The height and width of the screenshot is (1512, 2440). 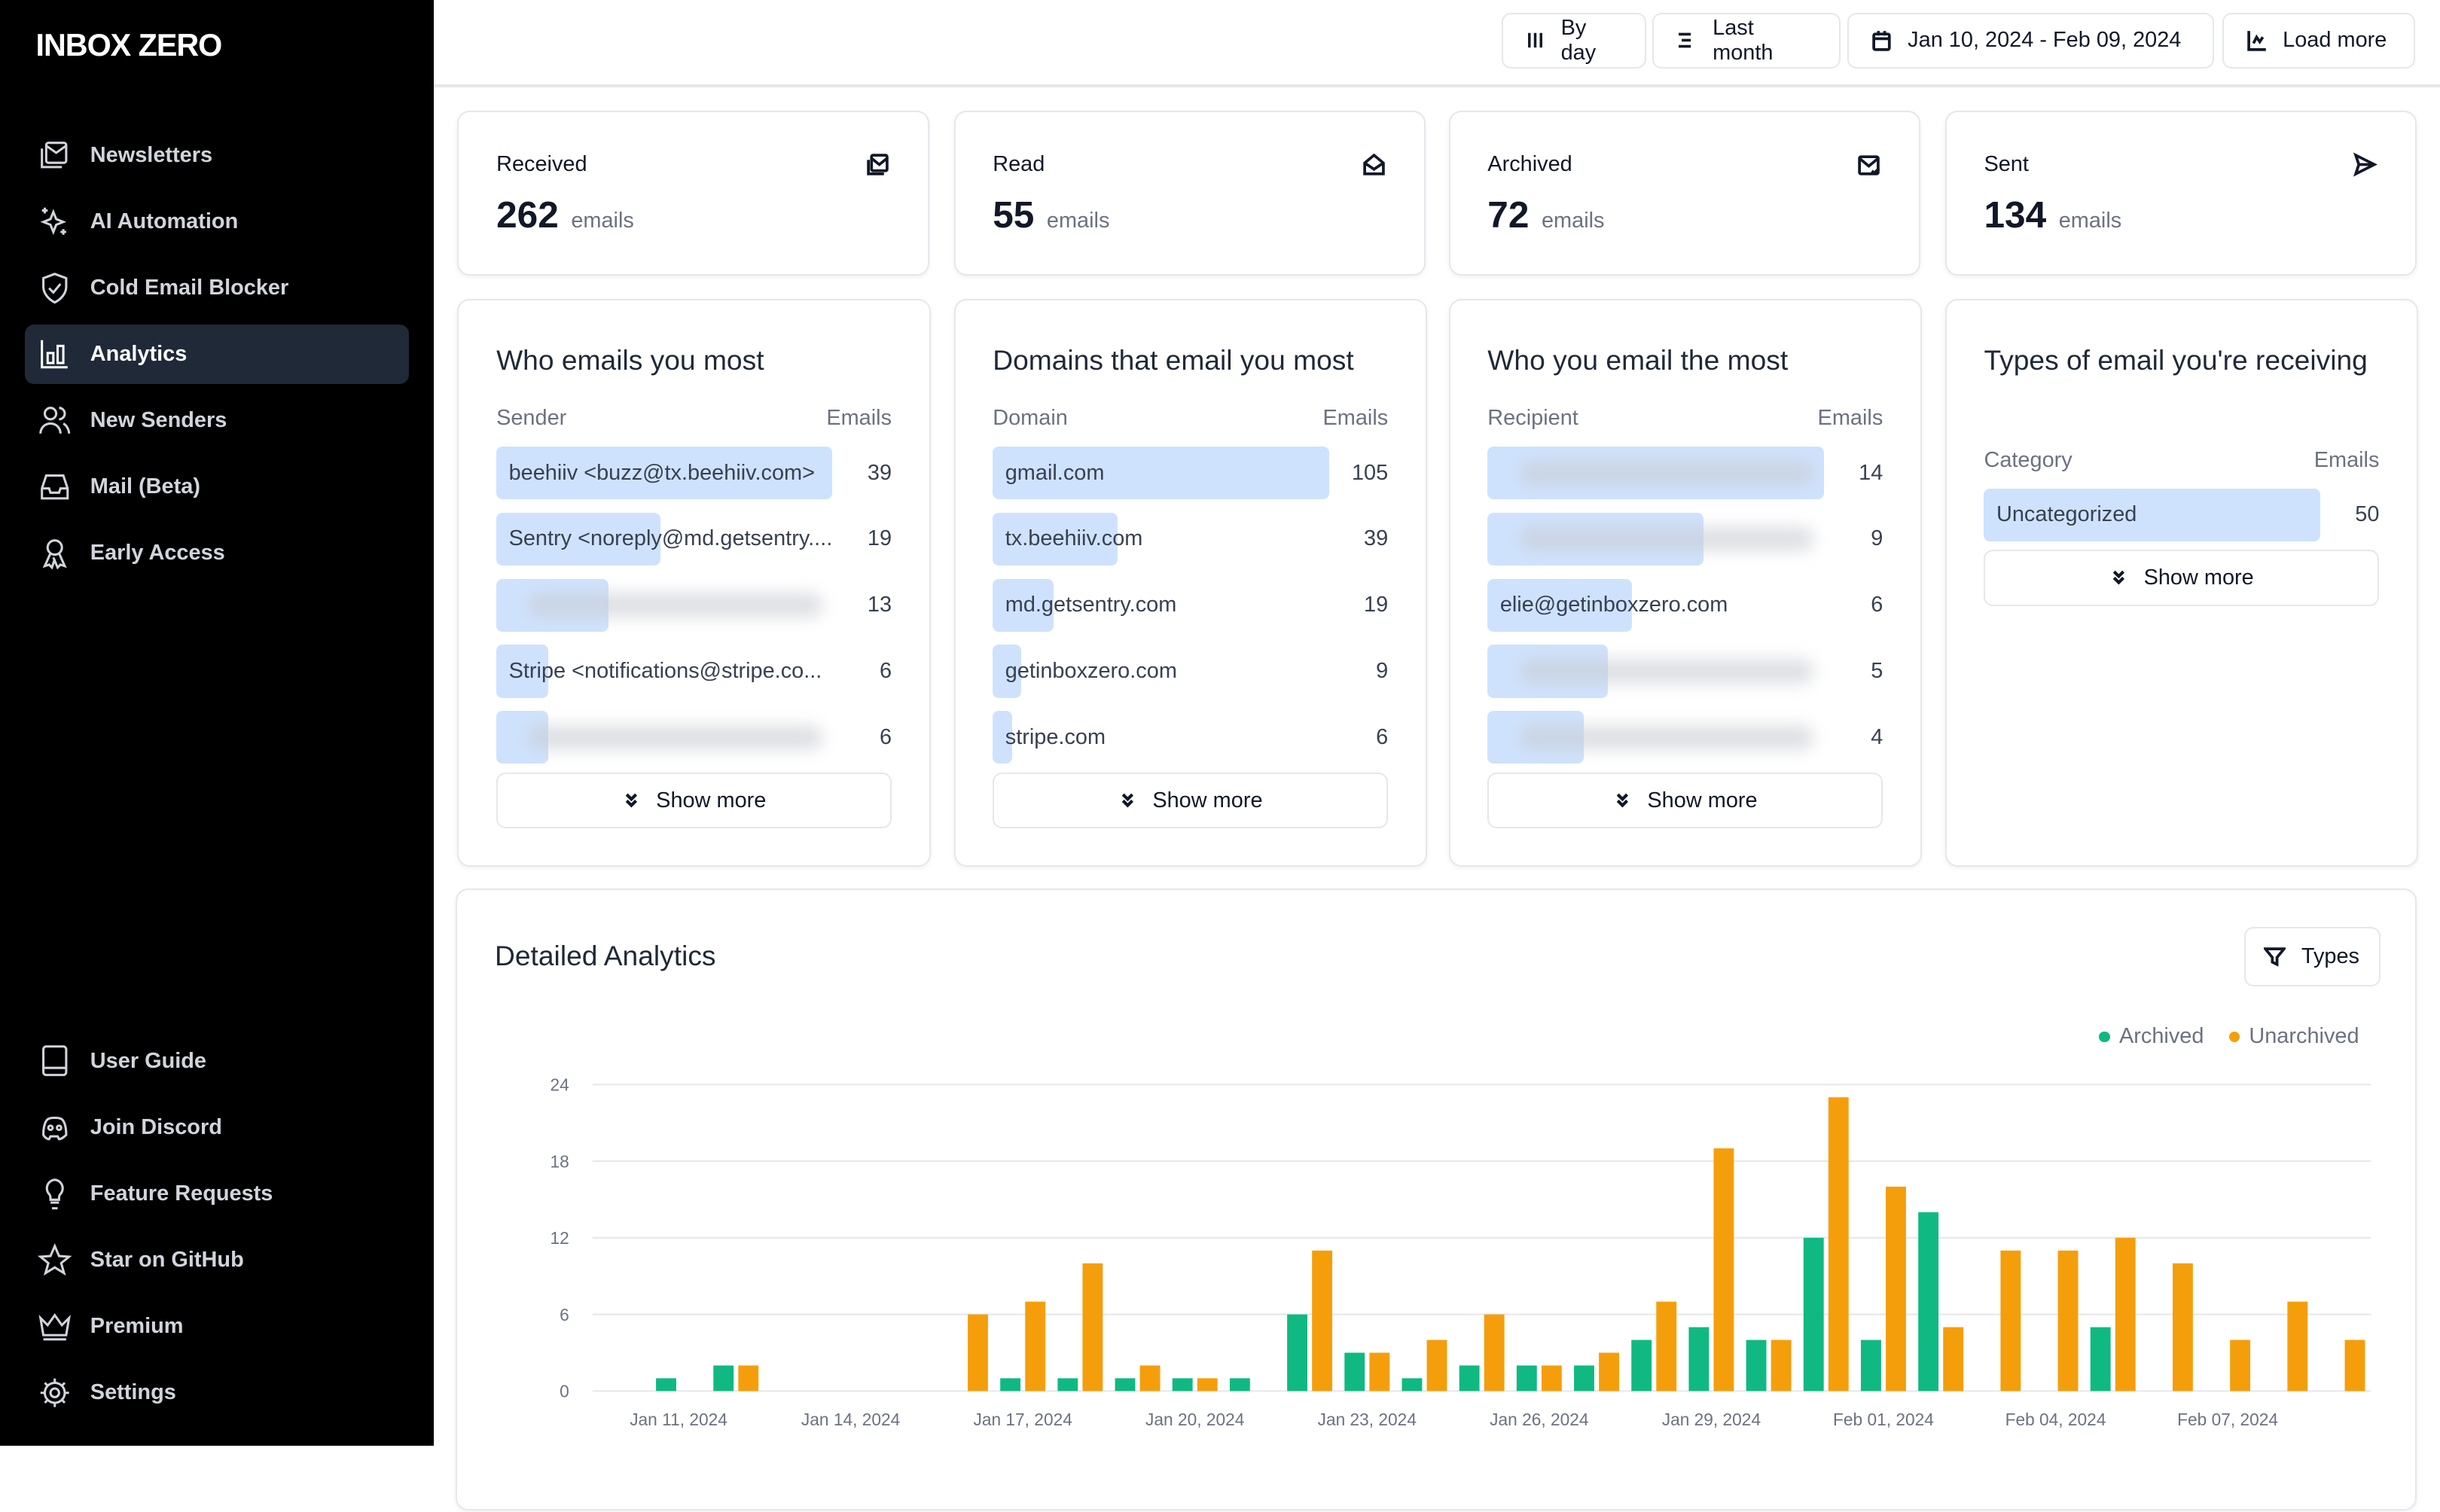 I want to click on list-item: 13, so click(x=694, y=605).